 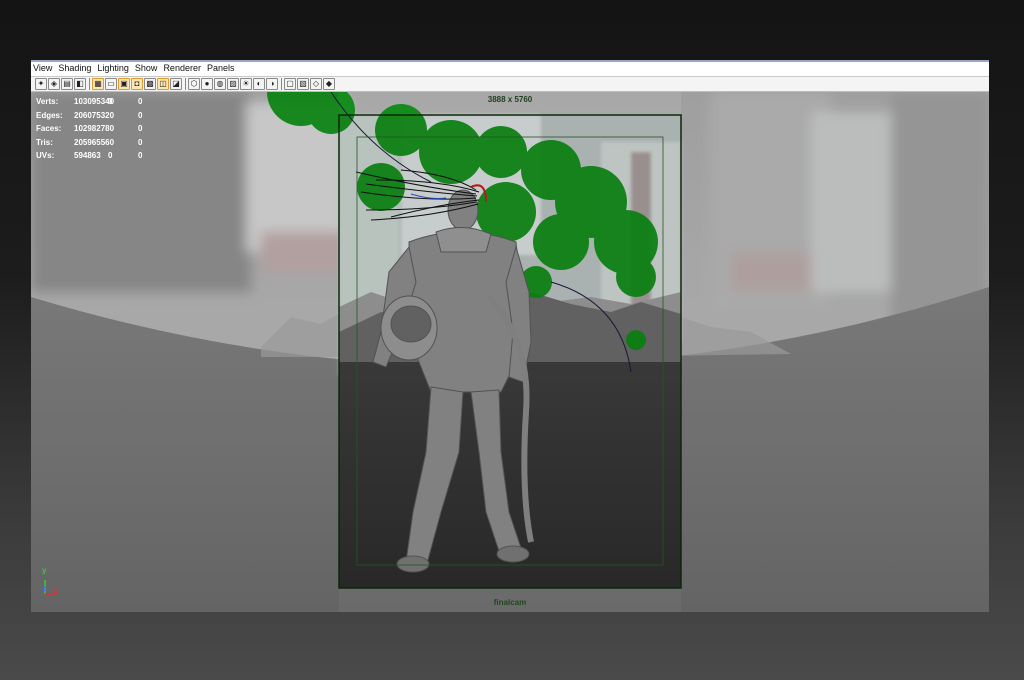 I want to click on menu-show: Show, so click(x=148, y=68).